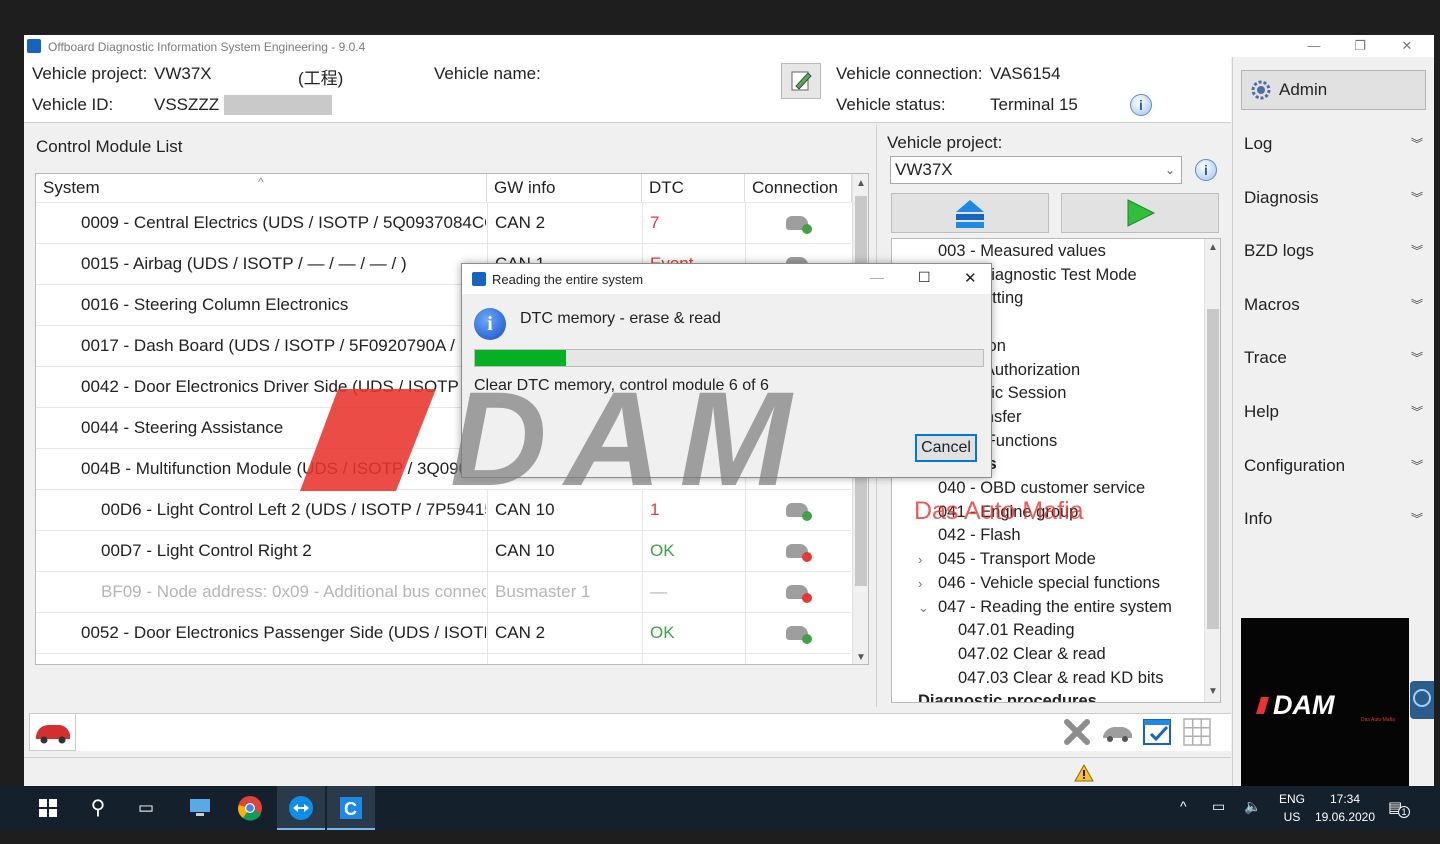 The image size is (1440, 844). I want to click on tree-item: Diagnostic procedures, so click(1007, 696).